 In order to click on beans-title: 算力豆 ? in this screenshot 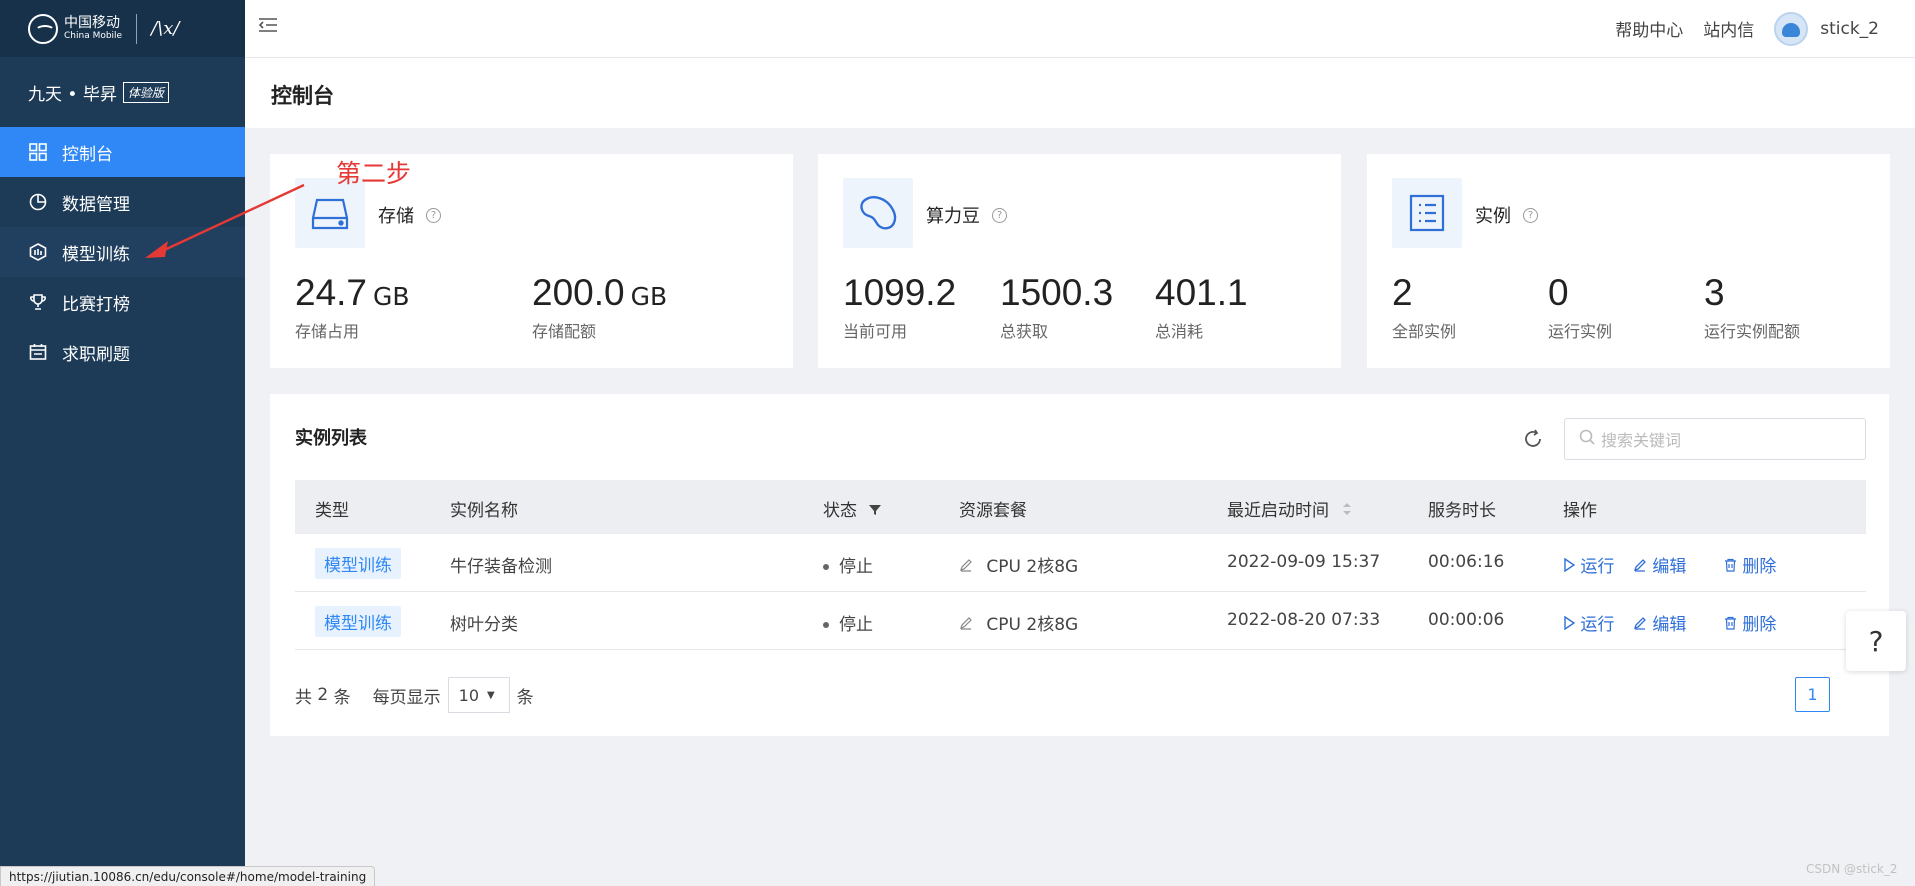, I will do `click(966, 215)`.